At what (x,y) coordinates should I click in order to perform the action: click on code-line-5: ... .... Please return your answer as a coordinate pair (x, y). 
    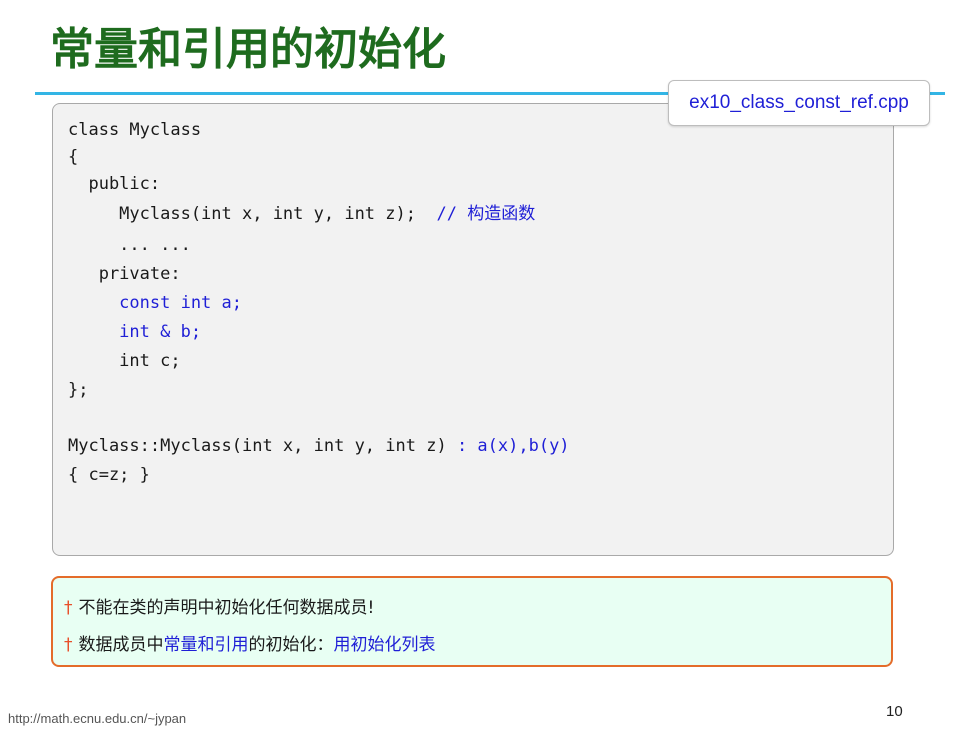
    Looking at the image, I should click on (129, 245).